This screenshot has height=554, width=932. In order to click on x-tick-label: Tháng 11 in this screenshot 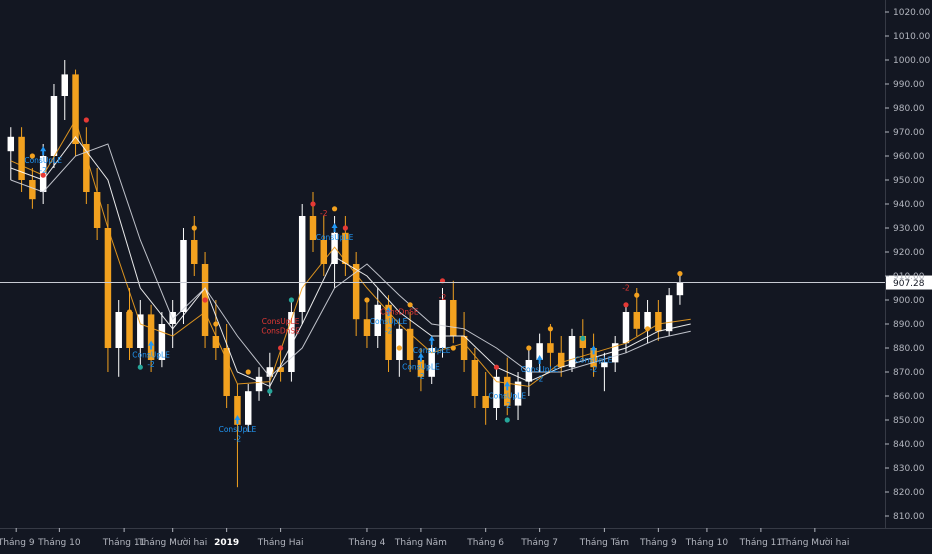, I will do `click(760, 543)`.